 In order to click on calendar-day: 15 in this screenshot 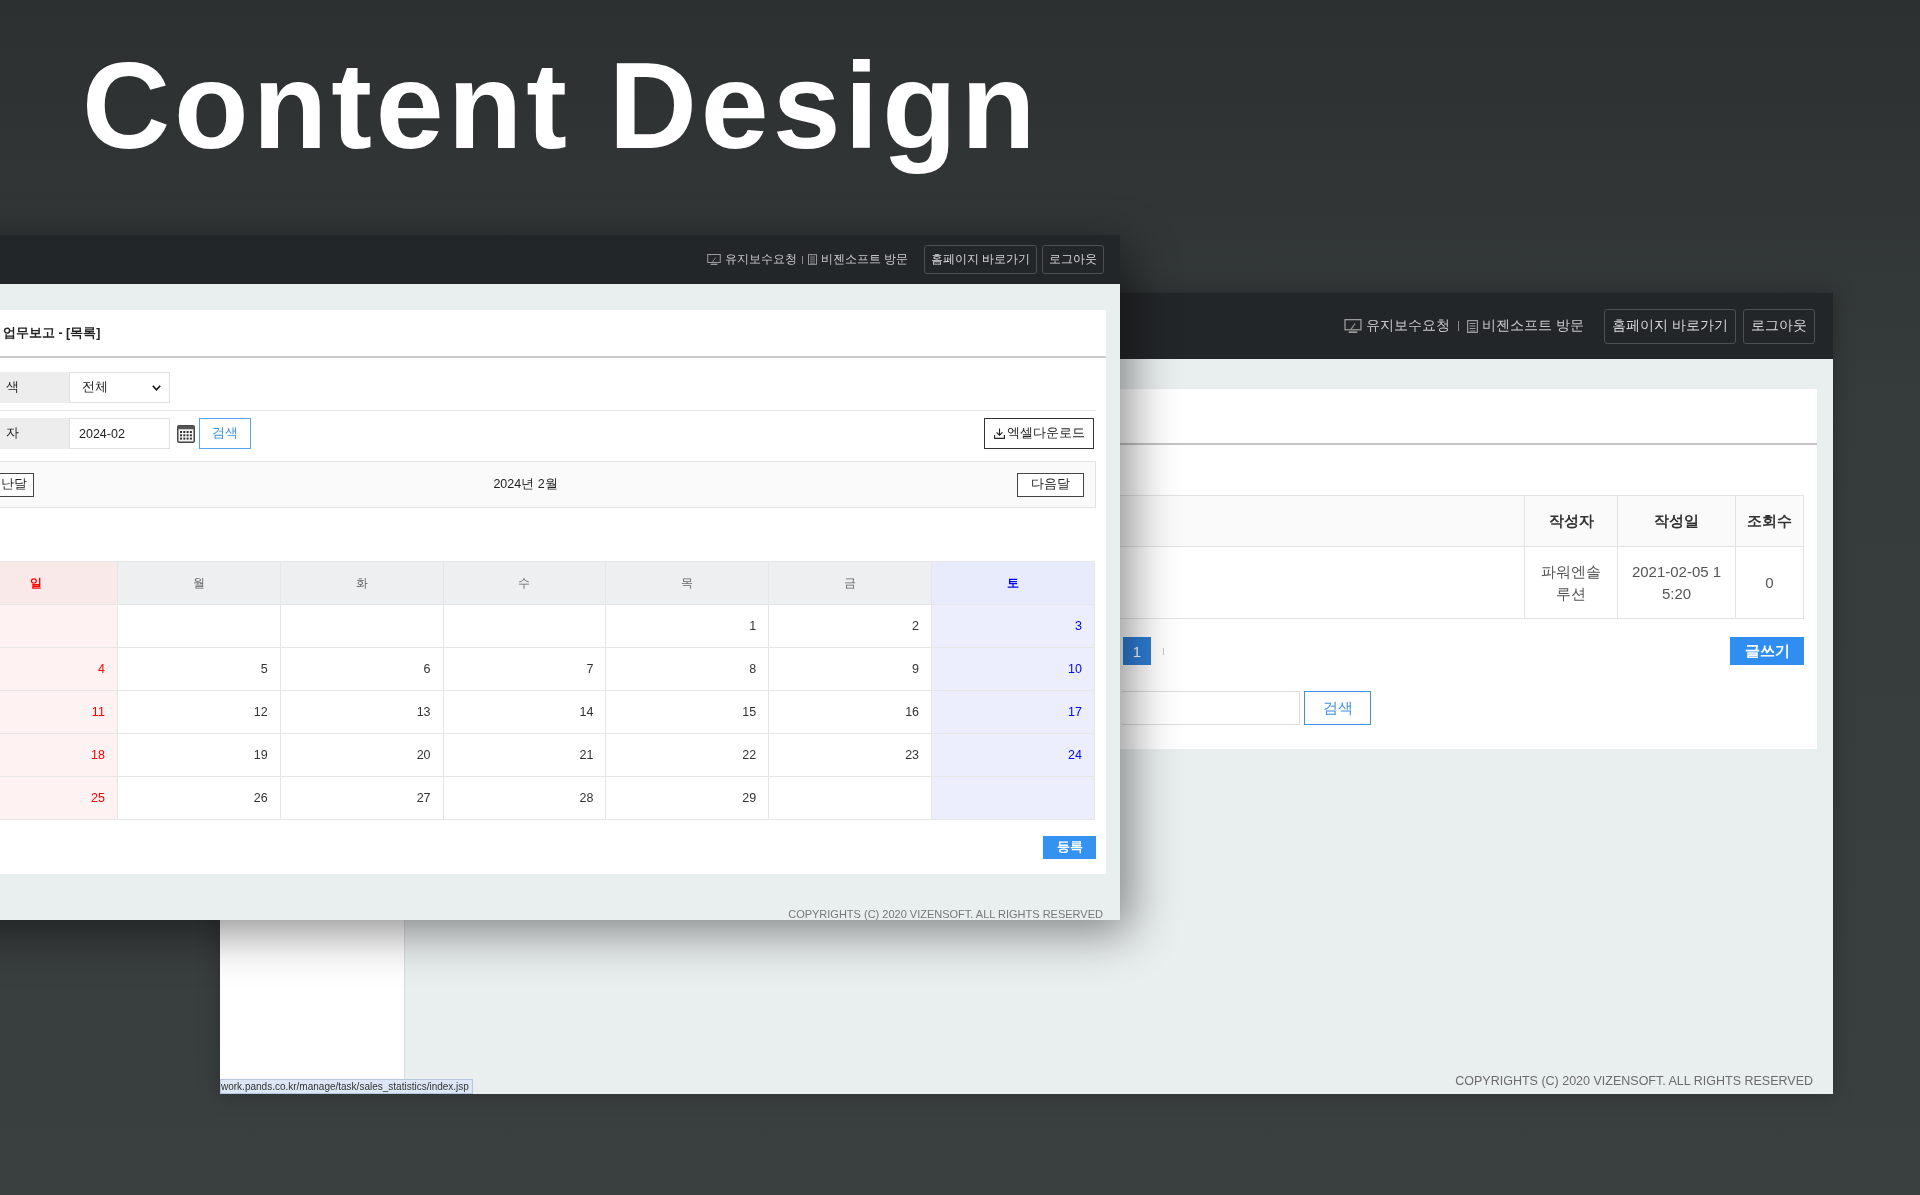, I will do `click(687, 712)`.